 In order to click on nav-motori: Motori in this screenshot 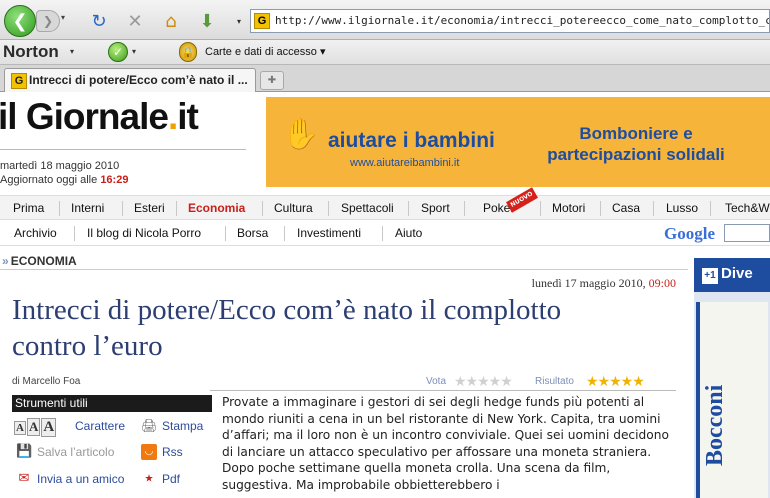, I will do `click(568, 208)`.